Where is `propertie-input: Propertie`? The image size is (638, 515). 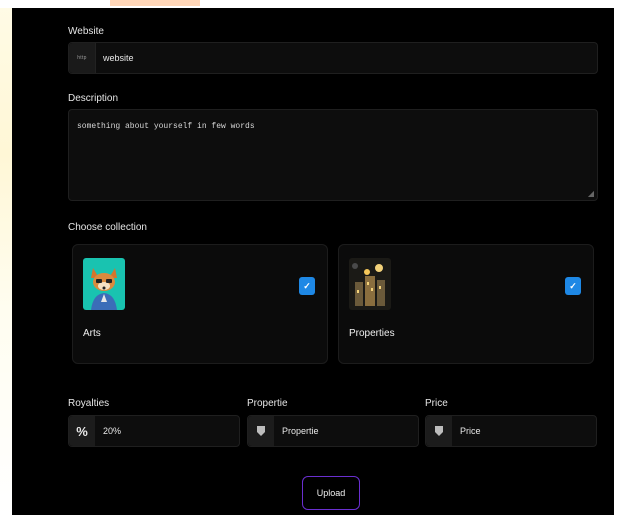 propertie-input: Propertie is located at coordinates (333, 431).